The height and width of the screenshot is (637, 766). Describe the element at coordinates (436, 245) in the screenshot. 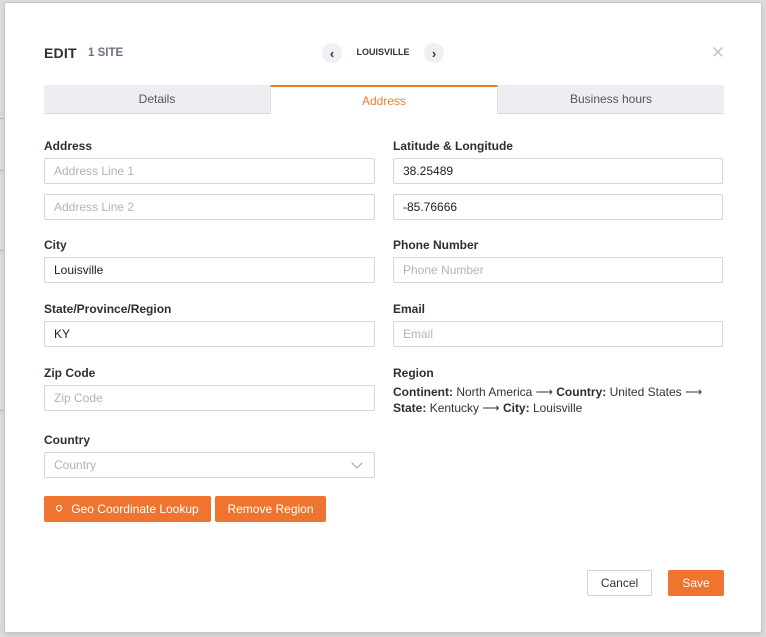

I see `phone-number-label: Phone Number` at that location.